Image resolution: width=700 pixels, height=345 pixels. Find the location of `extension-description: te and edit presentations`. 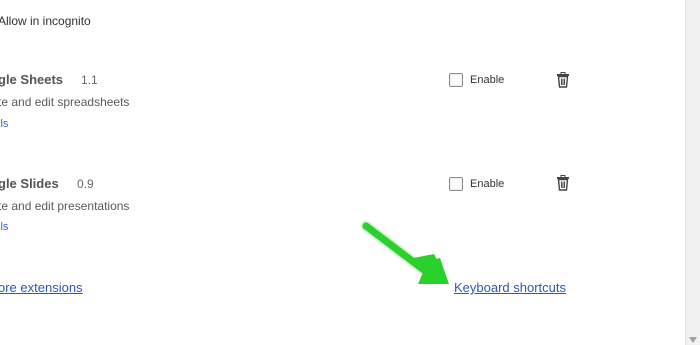

extension-description: te and edit presentations is located at coordinates (65, 206).